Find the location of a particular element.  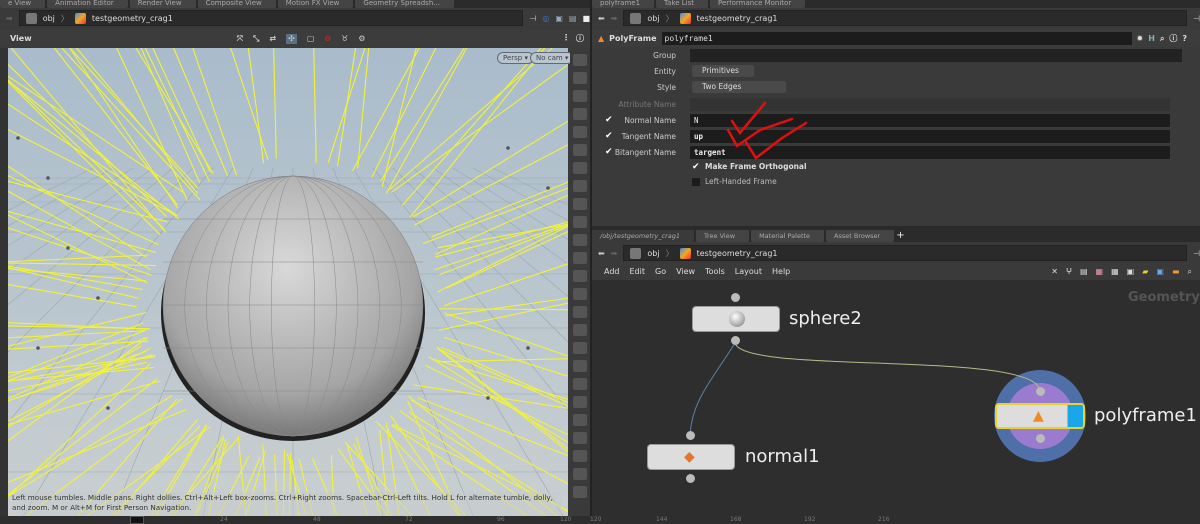

menu-go: Go is located at coordinates (660, 271).